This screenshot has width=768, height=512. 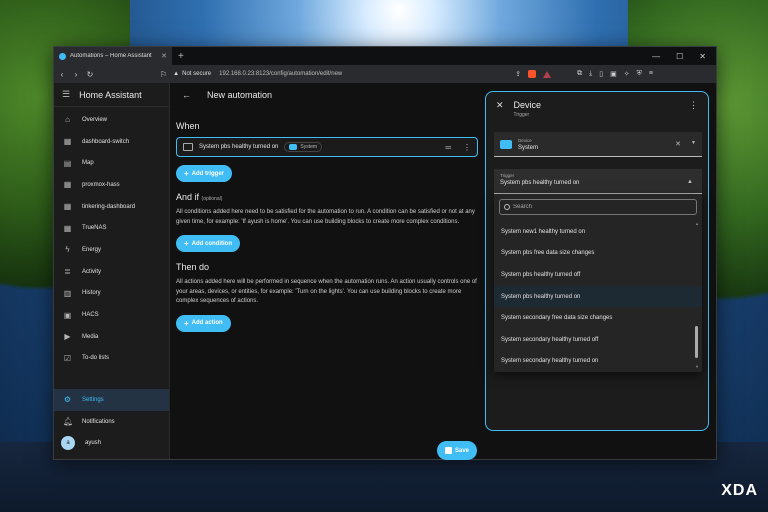 I want to click on dropdown-option: System pbs free data size changes, so click(x=598, y=254).